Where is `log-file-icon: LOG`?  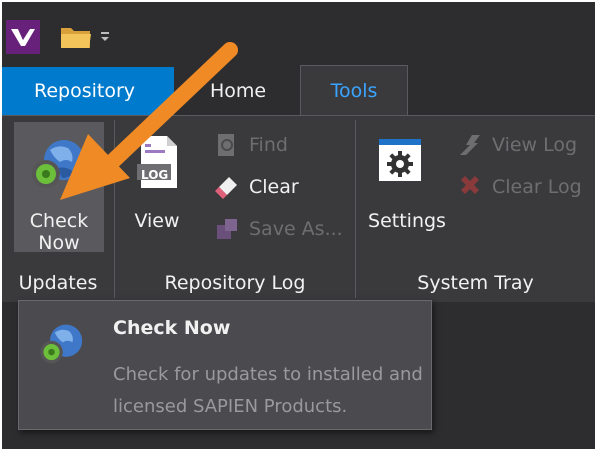 log-file-icon: LOG is located at coordinates (158, 162).